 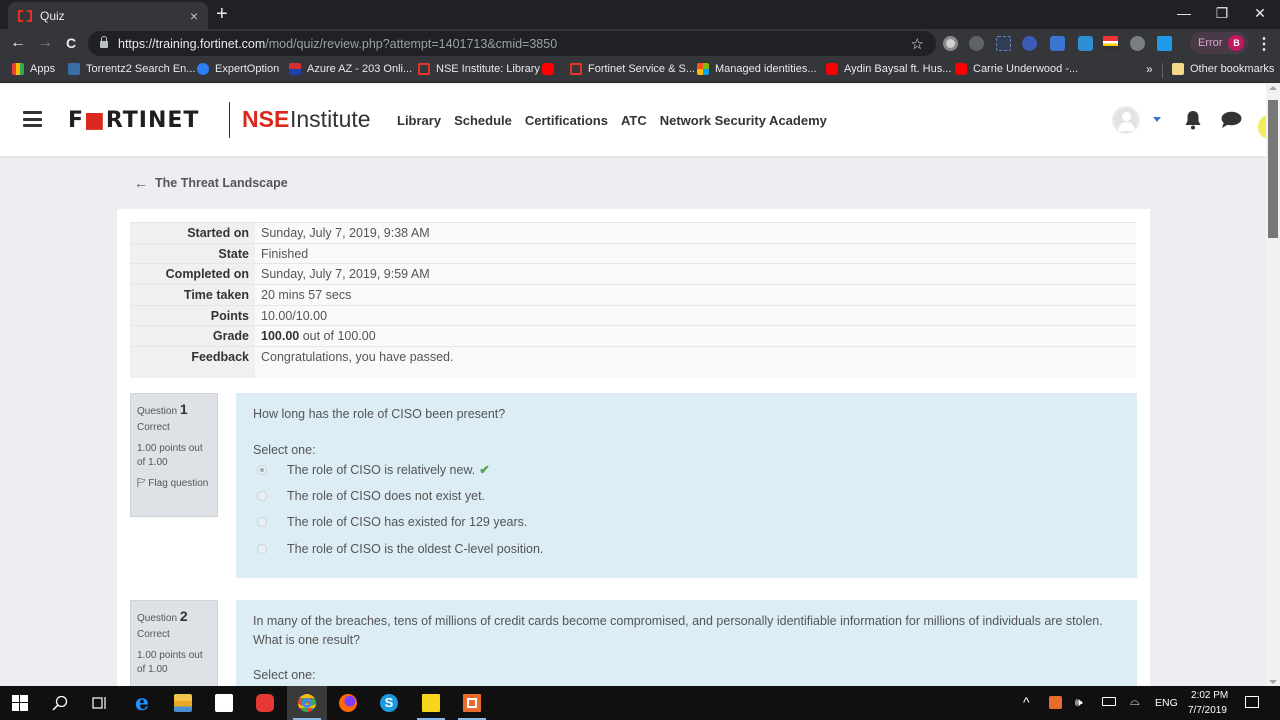 I want to click on download-arrow-extension-icon, so click(x=1164, y=43).